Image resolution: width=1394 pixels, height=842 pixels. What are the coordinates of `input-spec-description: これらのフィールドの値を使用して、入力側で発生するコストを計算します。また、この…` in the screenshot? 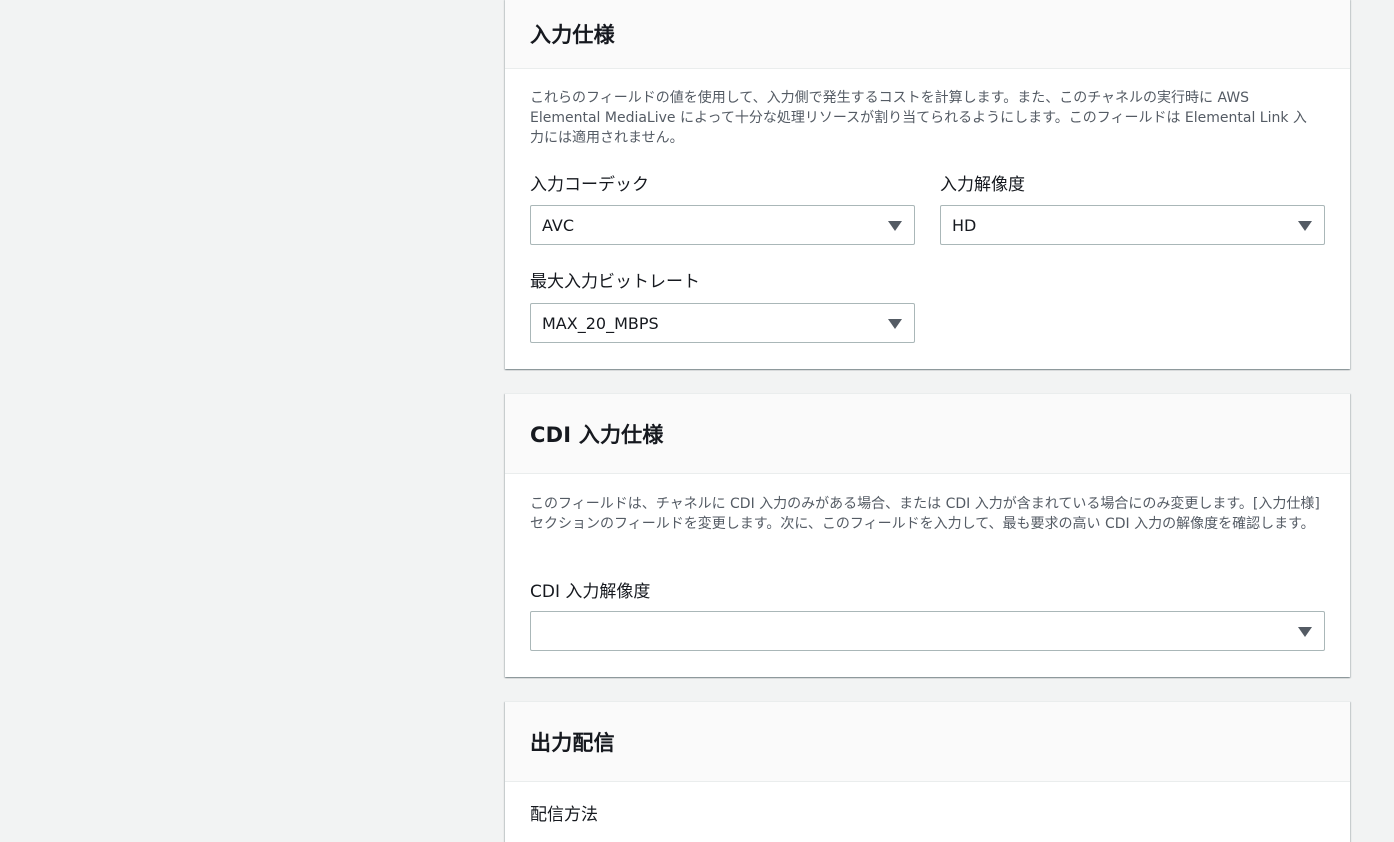 It's located at (918, 118).